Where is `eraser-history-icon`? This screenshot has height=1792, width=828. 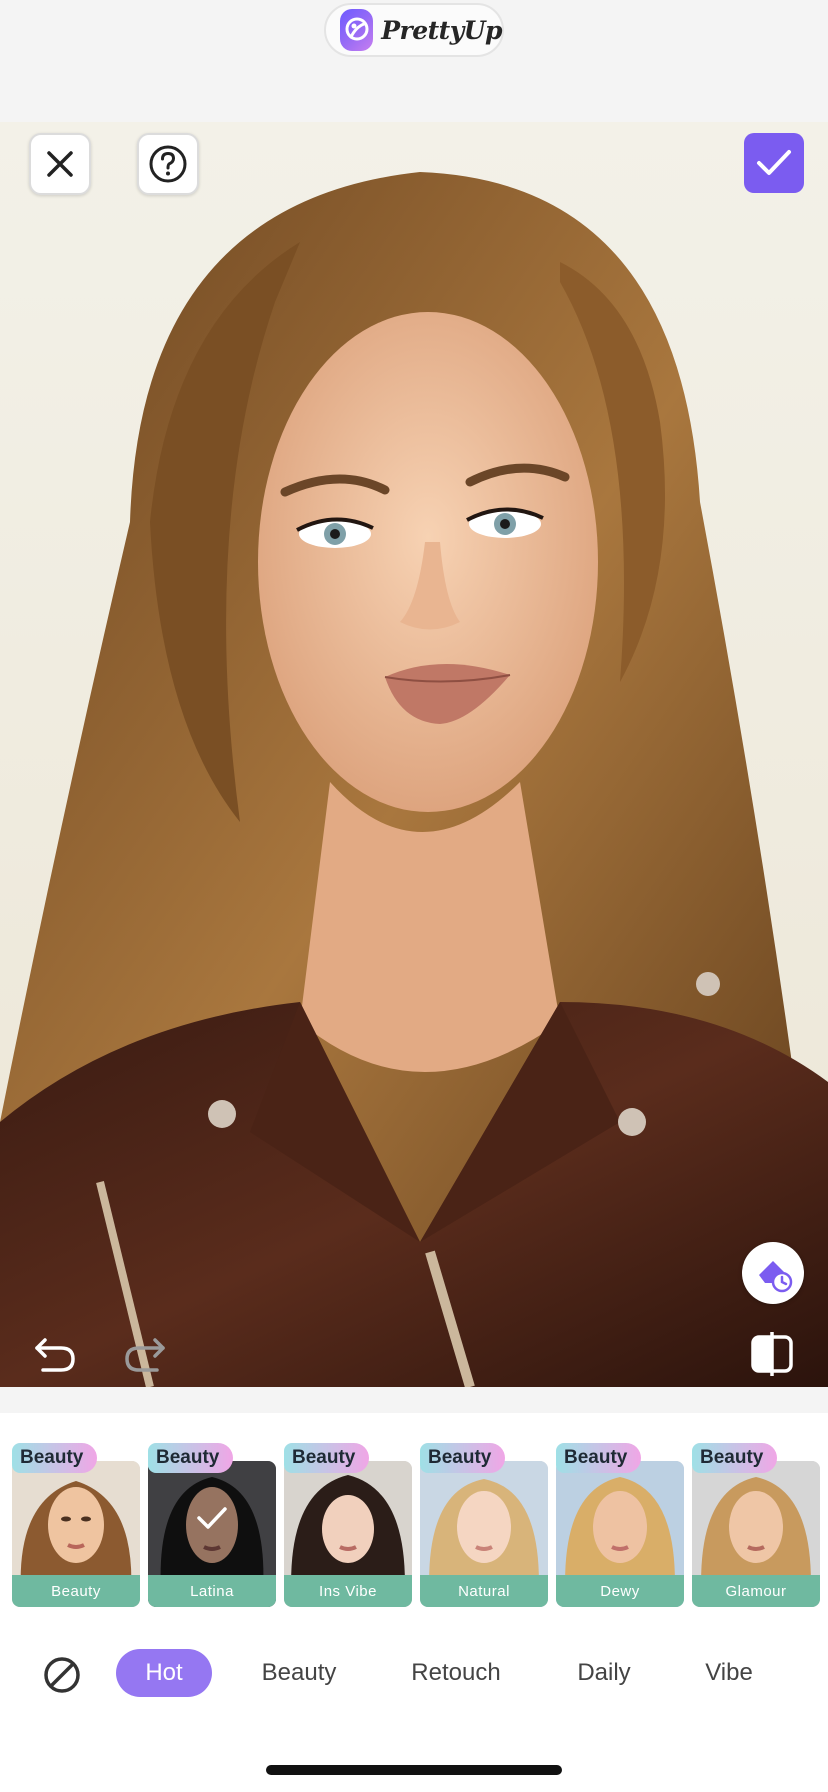
eraser-history-icon is located at coordinates (776, 1277).